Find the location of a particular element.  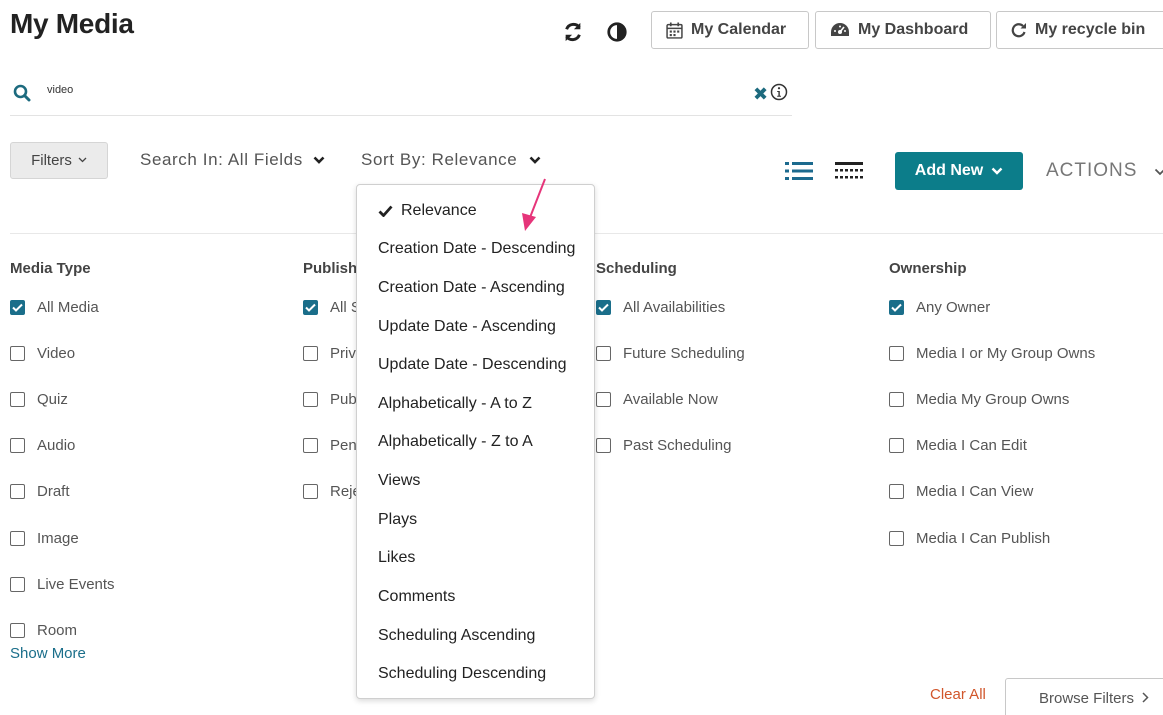

sort-option: Update Date - Descending is located at coordinates (472, 365).